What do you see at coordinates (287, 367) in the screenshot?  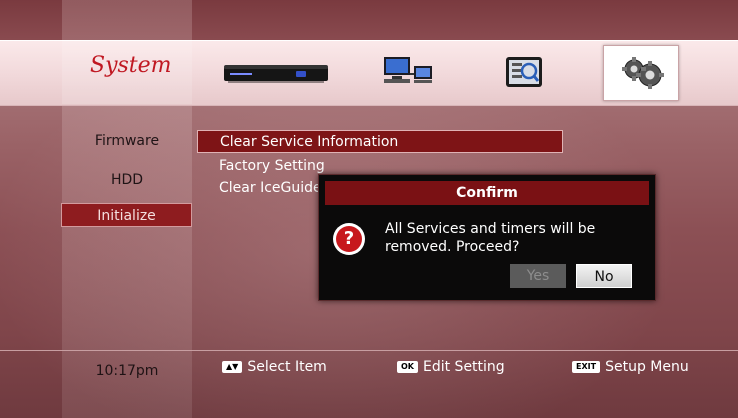 I see `hint-select-label: Select Item` at bounding box center [287, 367].